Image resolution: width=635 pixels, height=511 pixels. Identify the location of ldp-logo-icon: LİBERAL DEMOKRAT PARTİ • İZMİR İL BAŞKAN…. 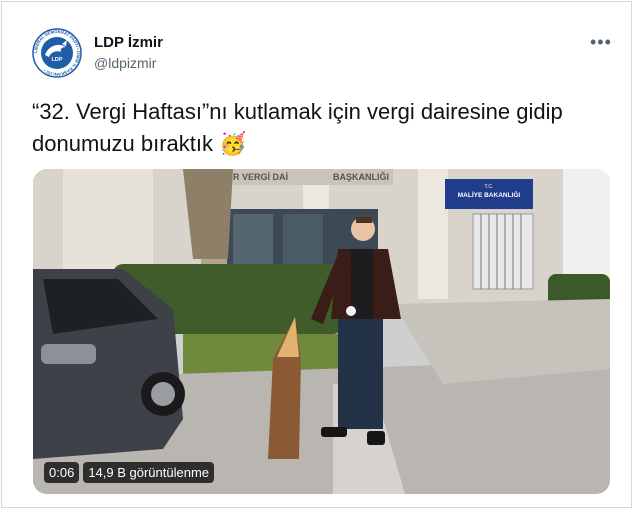
(57, 53).